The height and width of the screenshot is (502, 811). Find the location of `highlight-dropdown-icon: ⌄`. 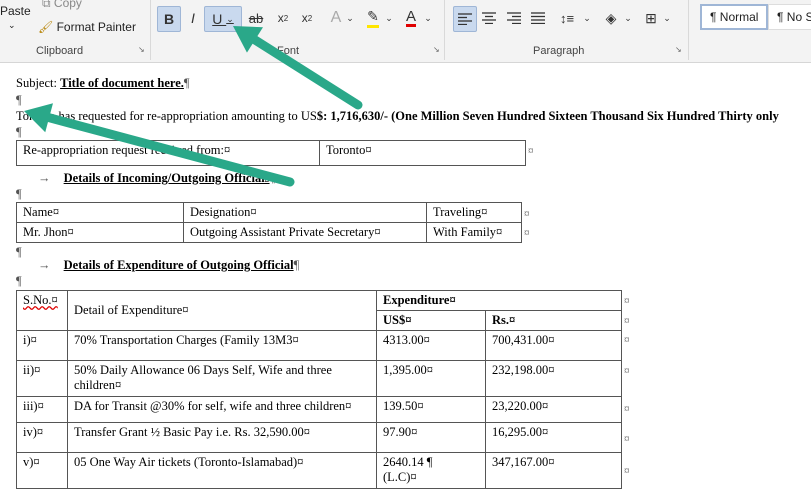

highlight-dropdown-icon: ⌄ is located at coordinates (389, 18).